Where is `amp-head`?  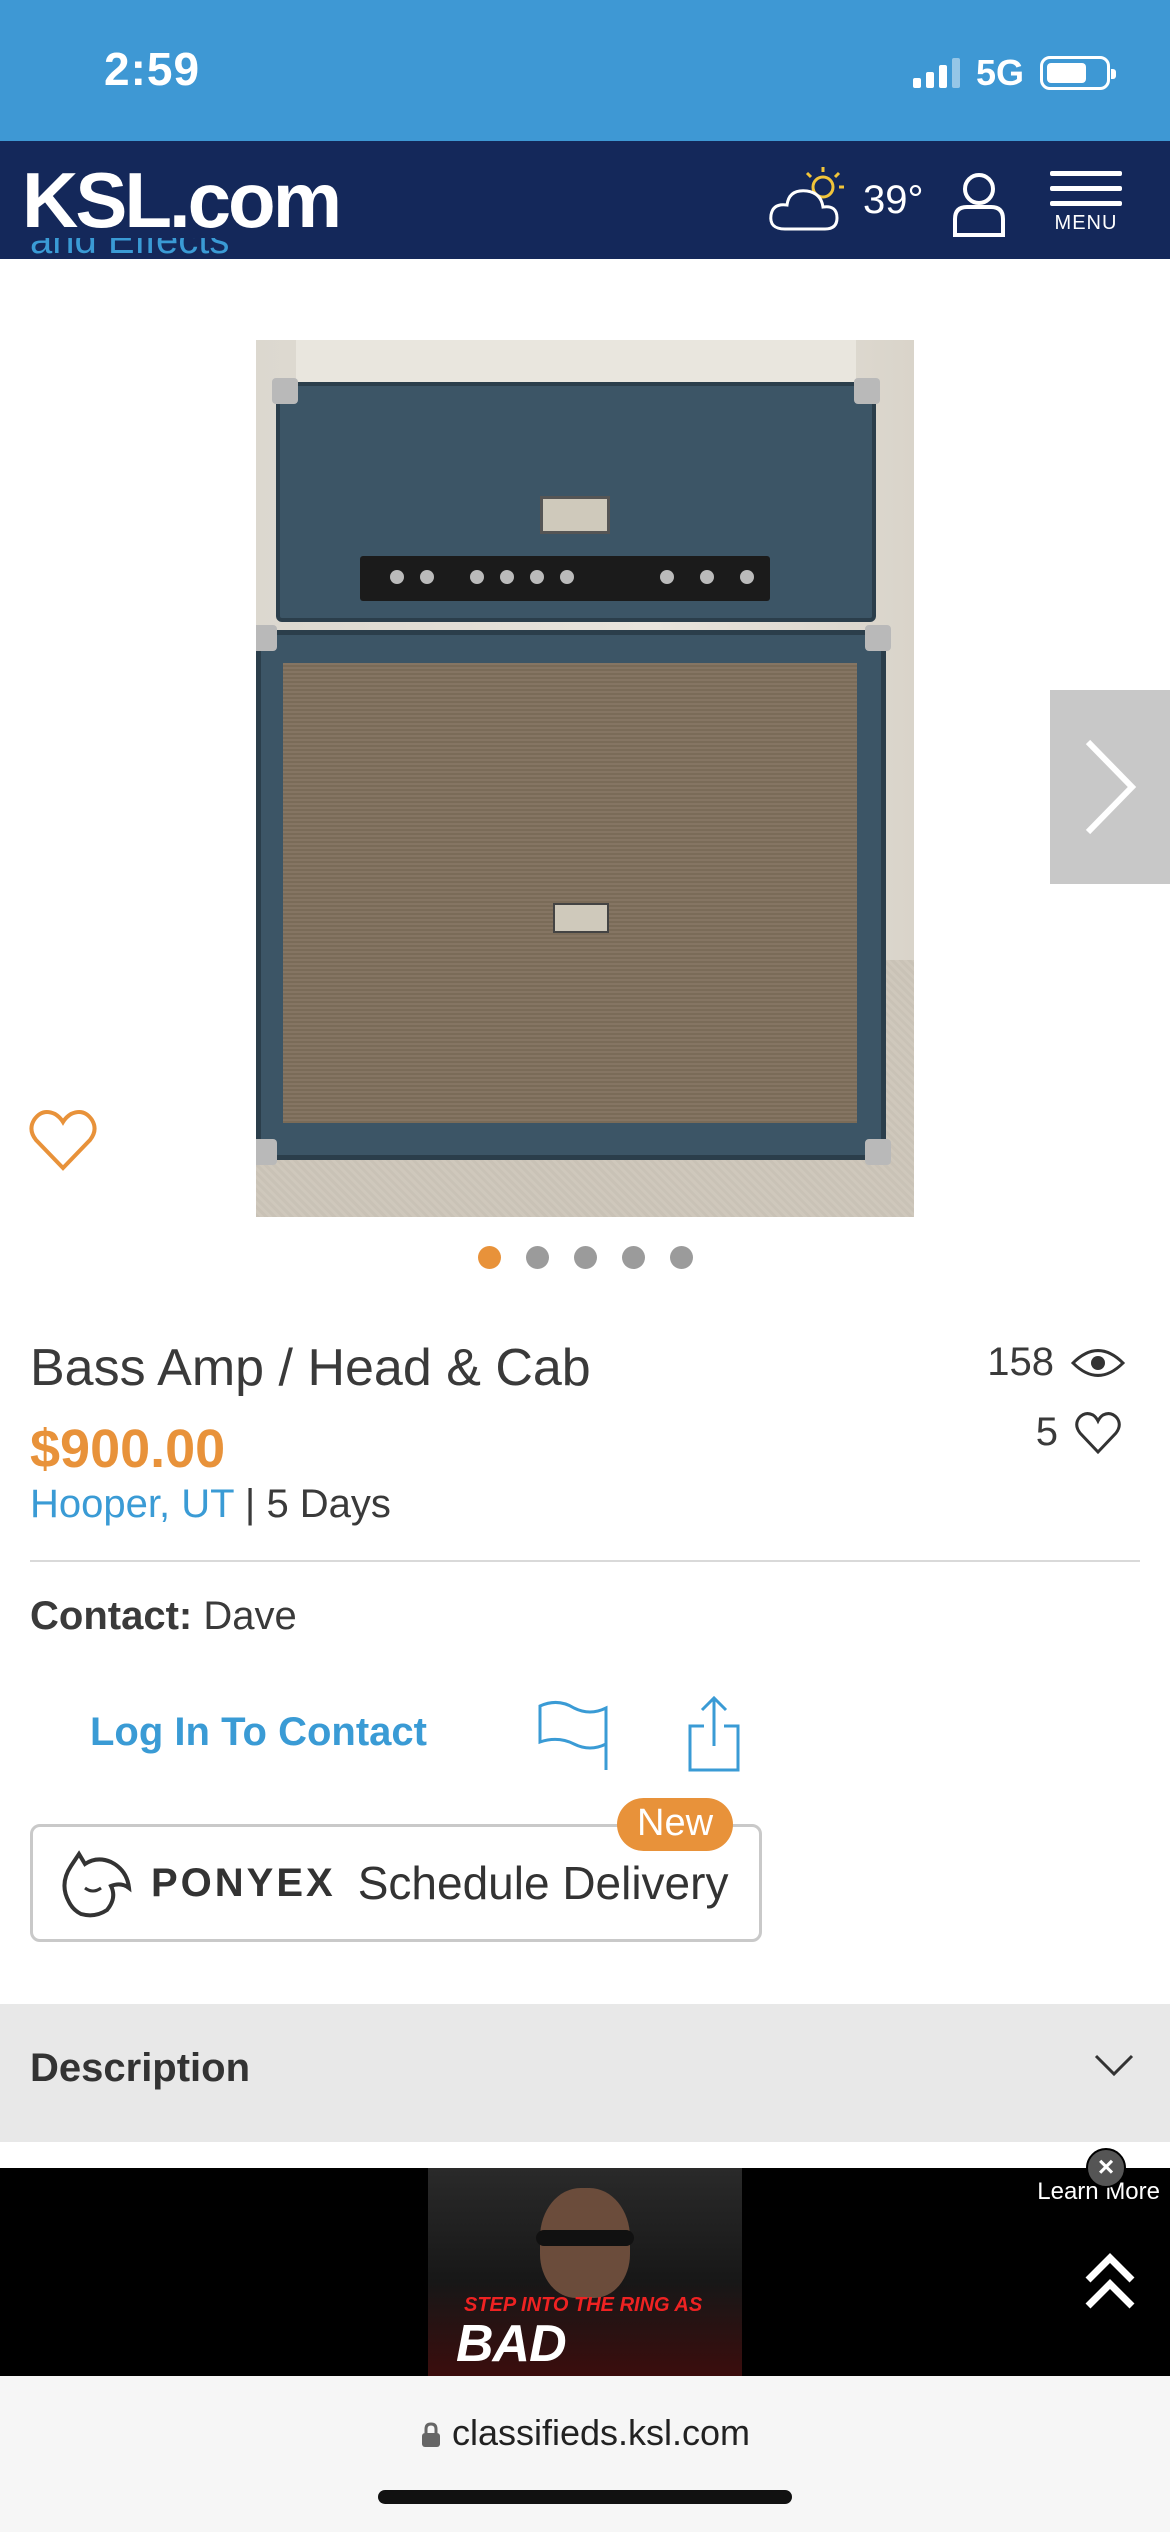 amp-head is located at coordinates (576, 500).